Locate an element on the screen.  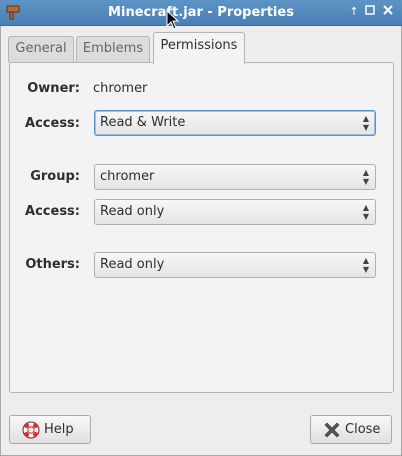
help-label: Help is located at coordinates (59, 429).